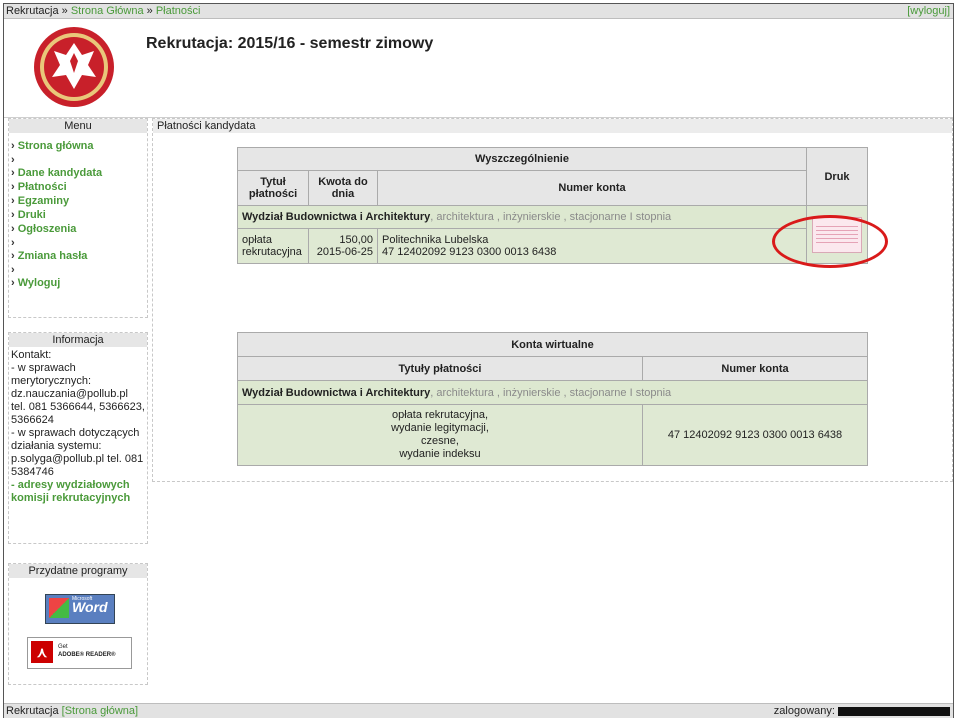 The width and height of the screenshot is (960, 722). I want to click on highlight-ellipse, so click(830, 241).